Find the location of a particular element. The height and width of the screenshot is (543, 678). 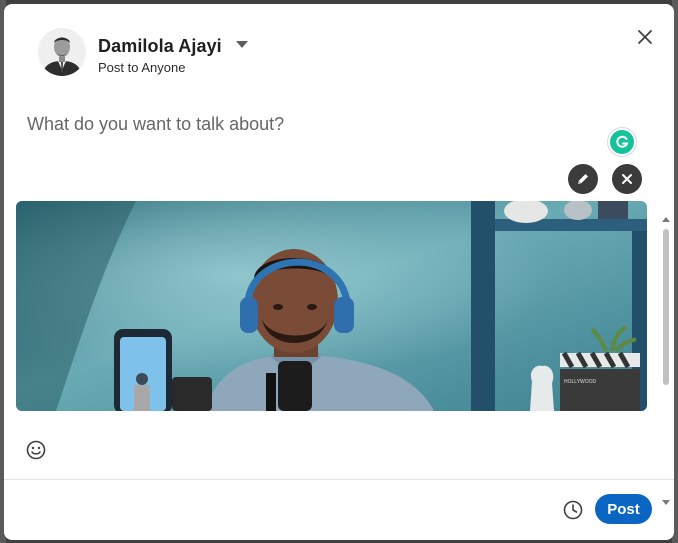

grammarly-g-glyph is located at coordinates (622, 141).